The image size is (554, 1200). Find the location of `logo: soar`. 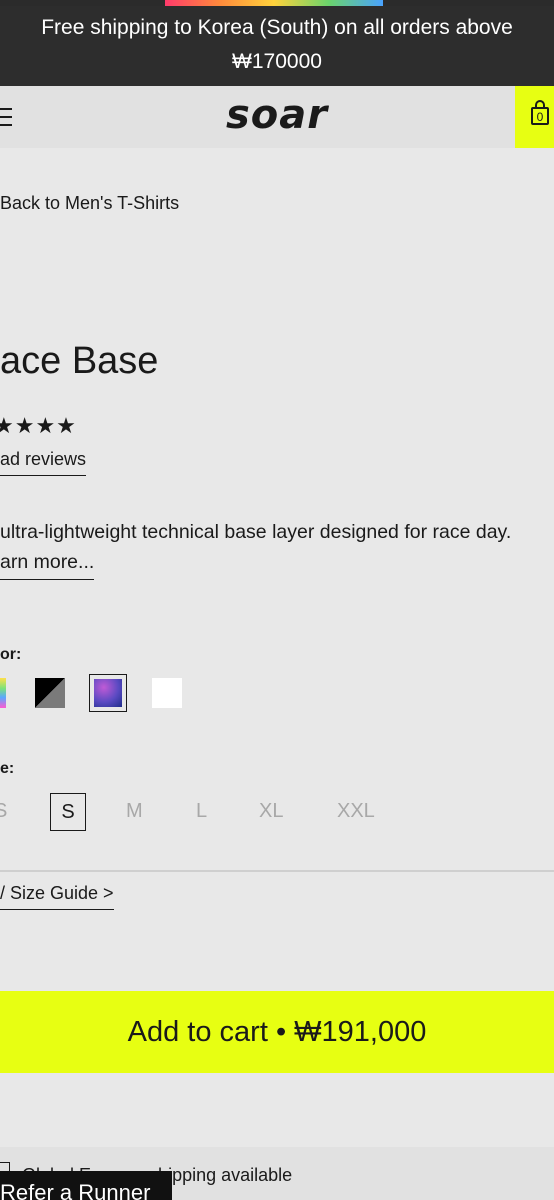

logo: soar is located at coordinates (277, 115).